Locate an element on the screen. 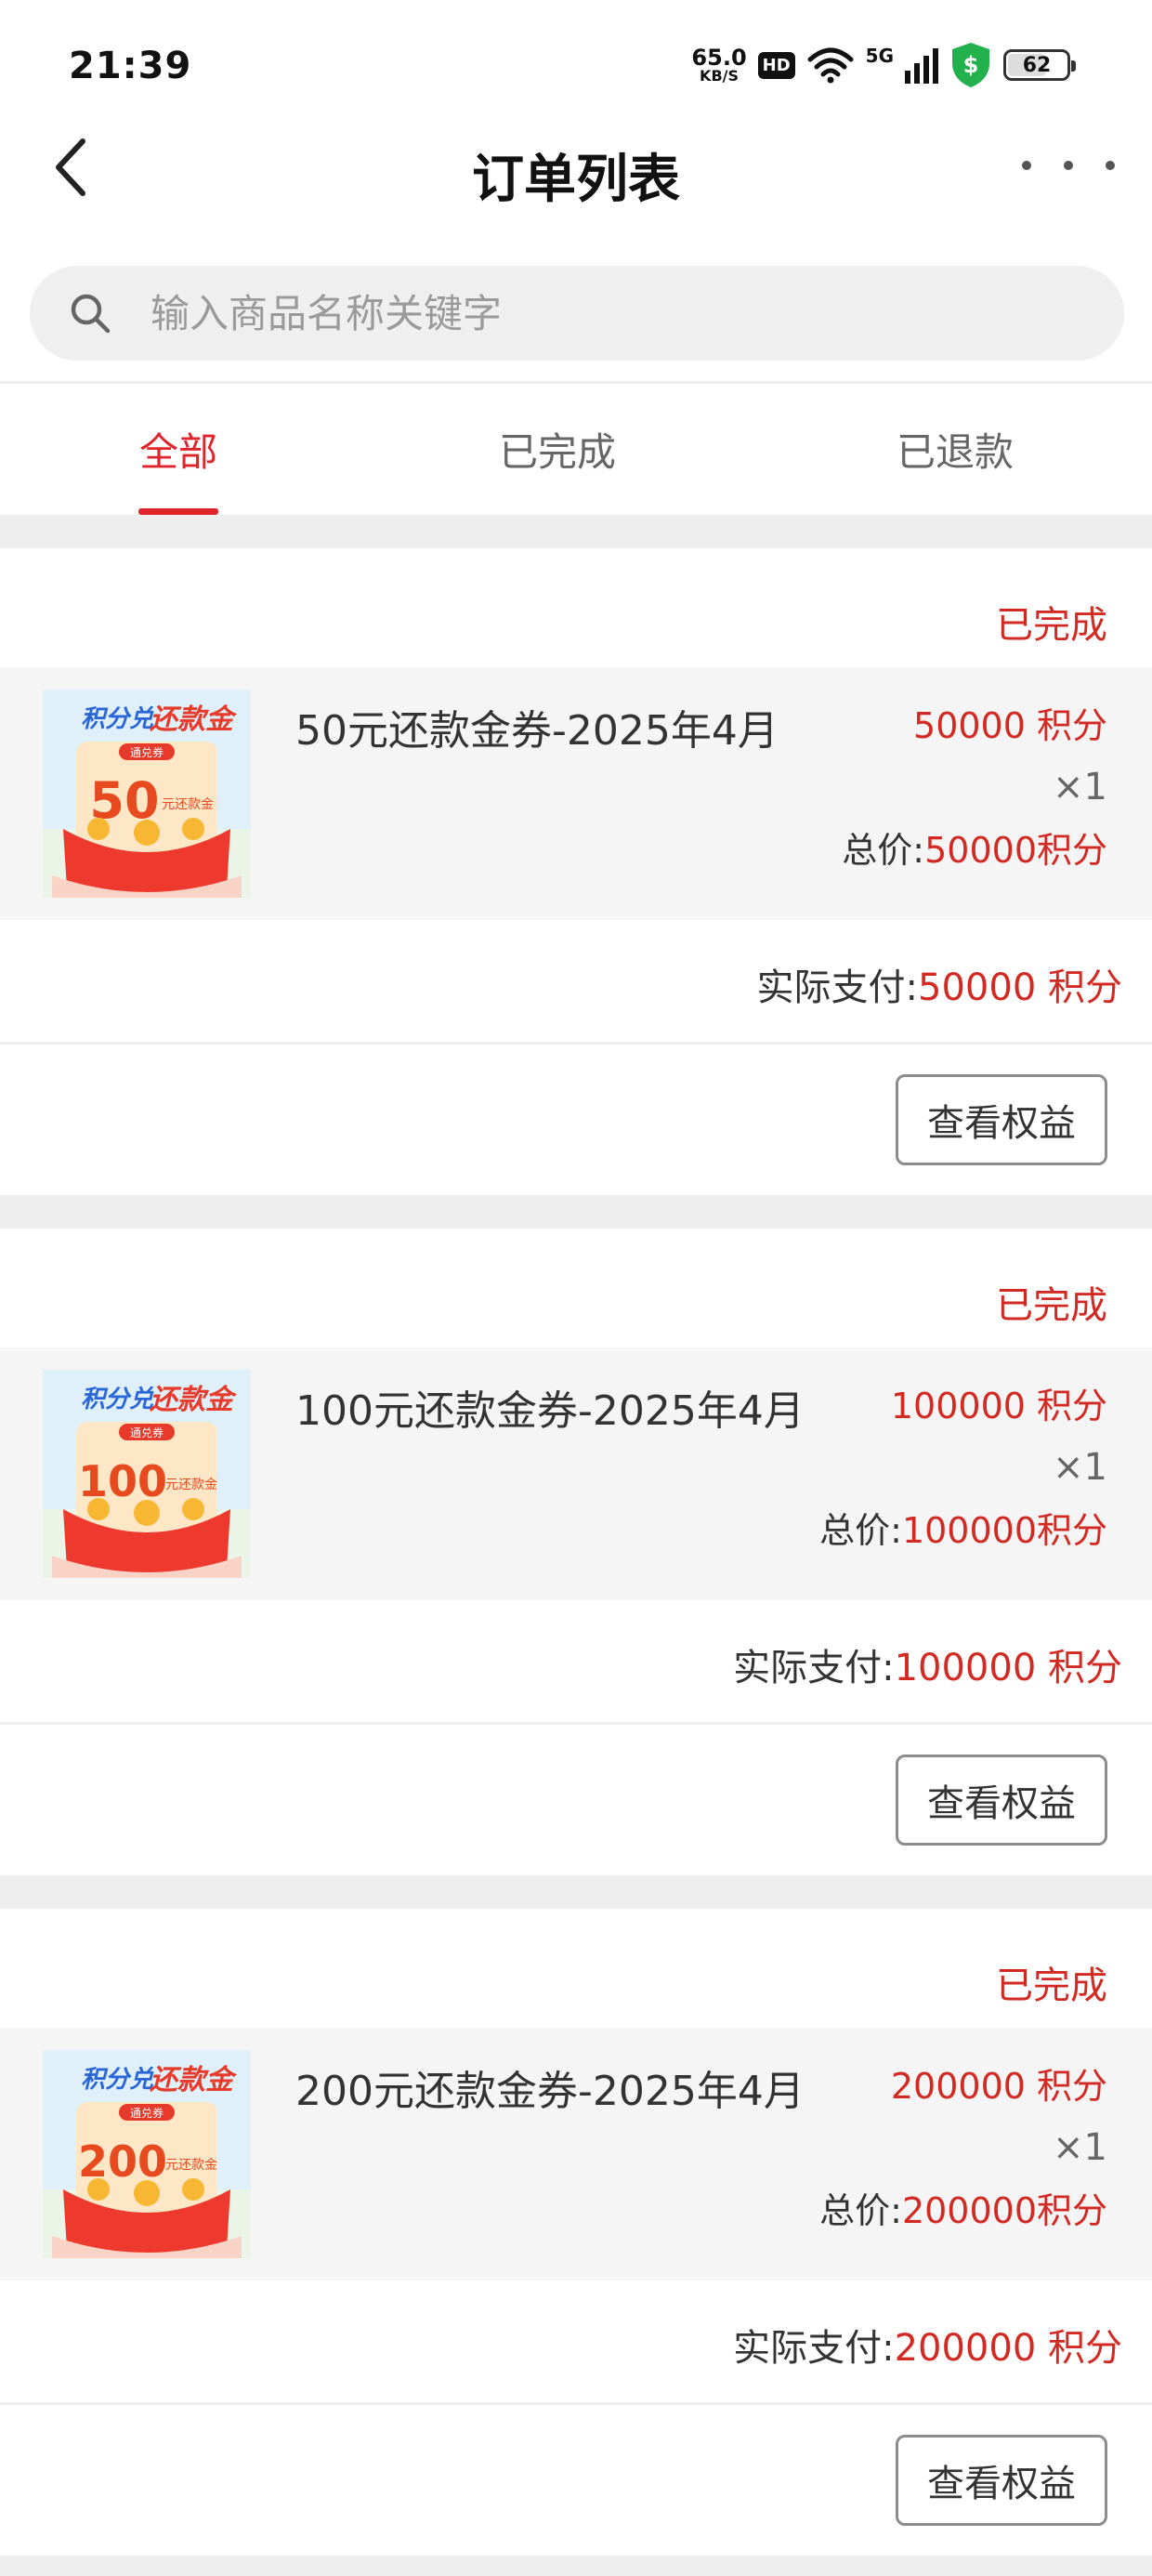 The width and height of the screenshot is (1152, 2576). status-icons: 65.0 KB/S HD 5G $ 62 is located at coordinates (883, 65).